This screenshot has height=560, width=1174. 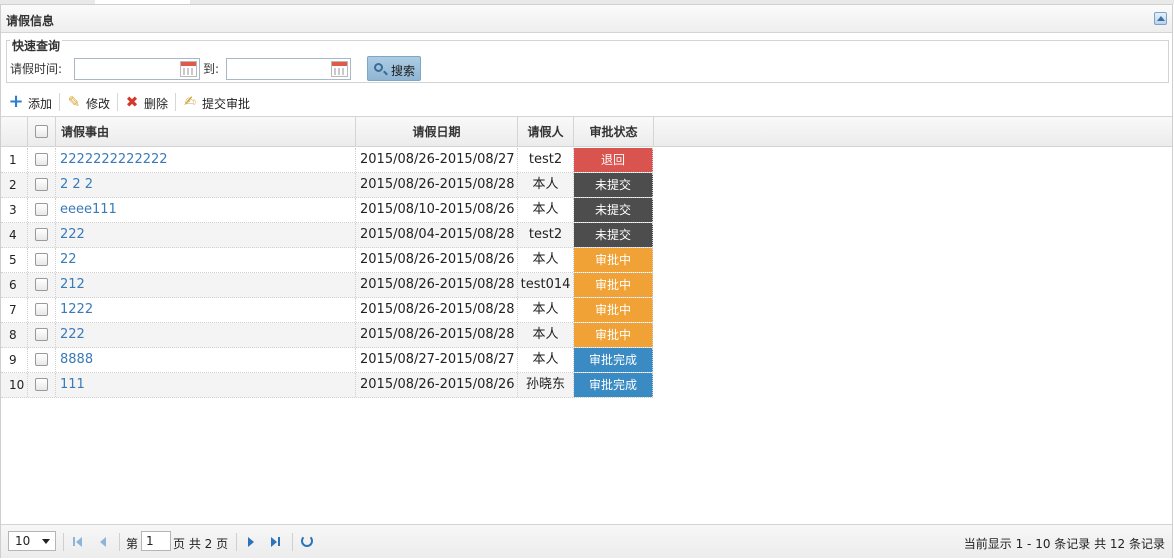 I want to click on column-header-reason: 请假事由, so click(x=206, y=132).